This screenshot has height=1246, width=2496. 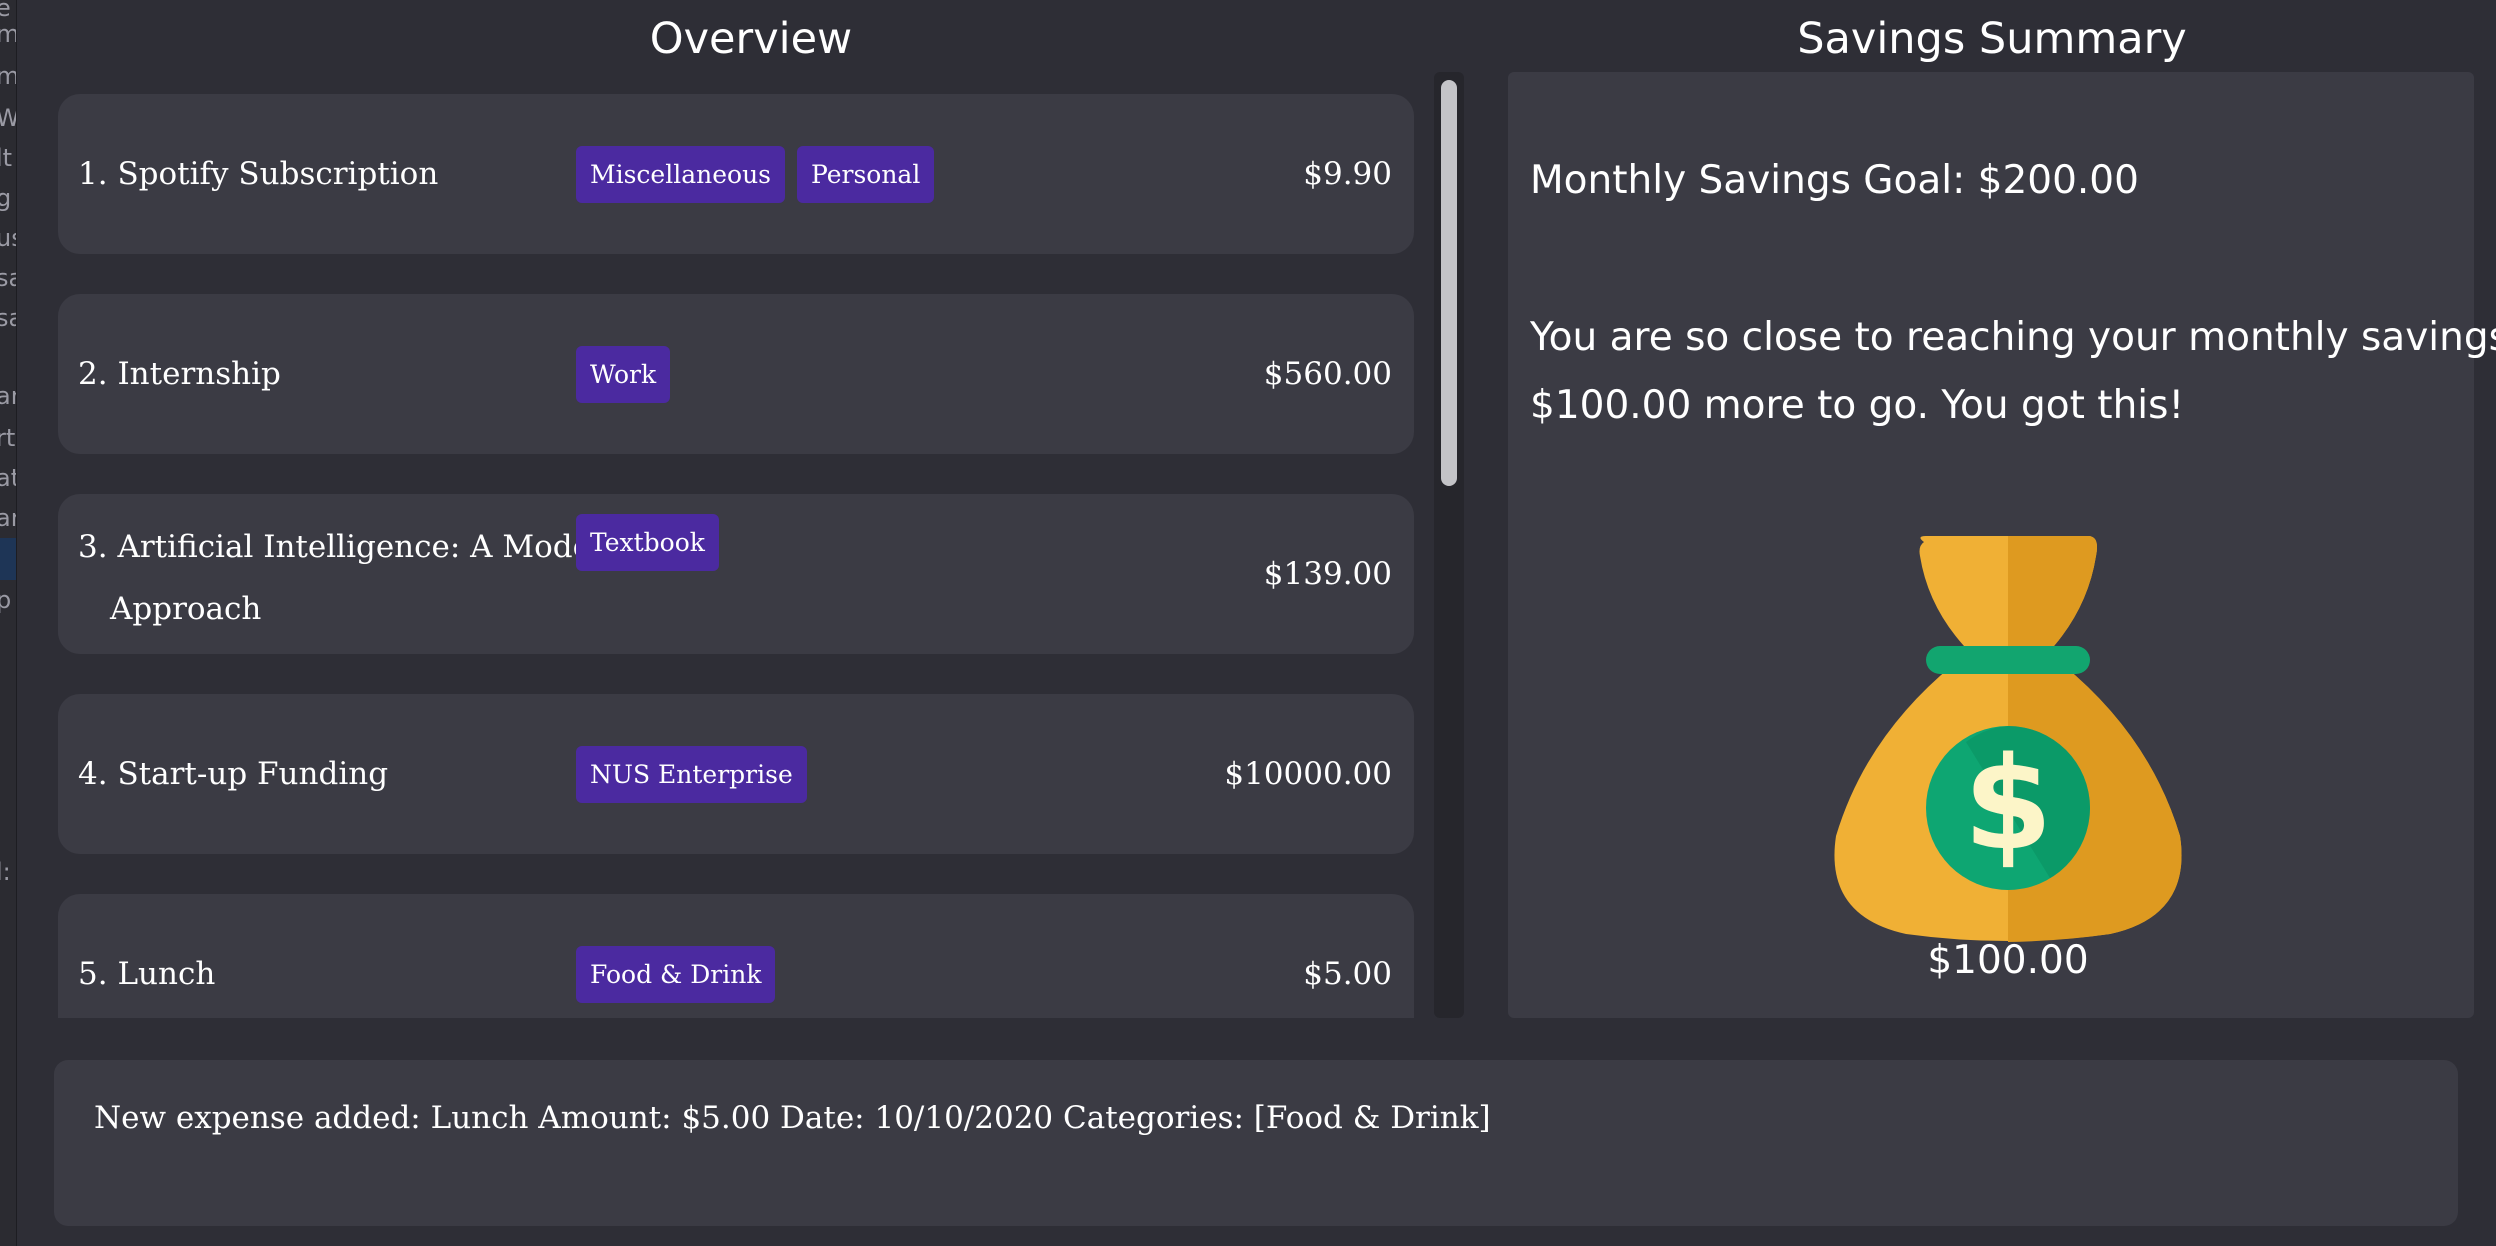 I want to click on expense-tags: Textbook, so click(x=647, y=594).